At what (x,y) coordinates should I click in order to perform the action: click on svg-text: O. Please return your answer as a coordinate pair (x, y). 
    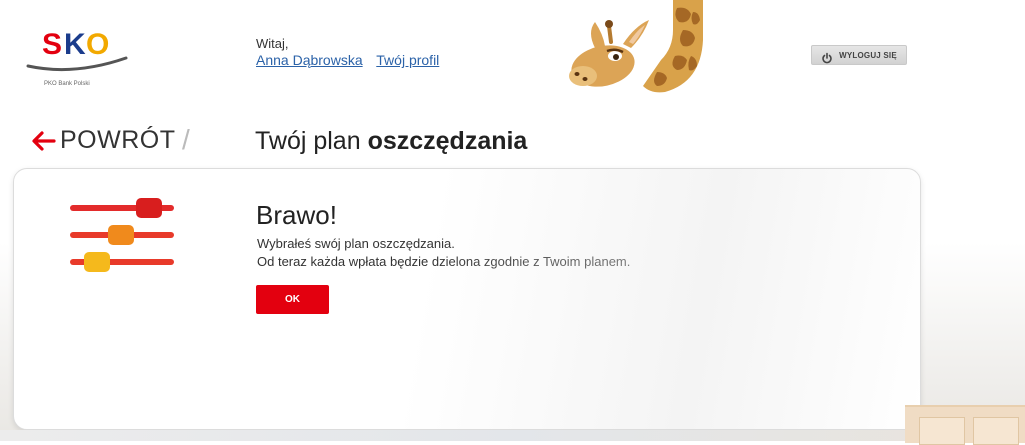
    Looking at the image, I should click on (97, 44).